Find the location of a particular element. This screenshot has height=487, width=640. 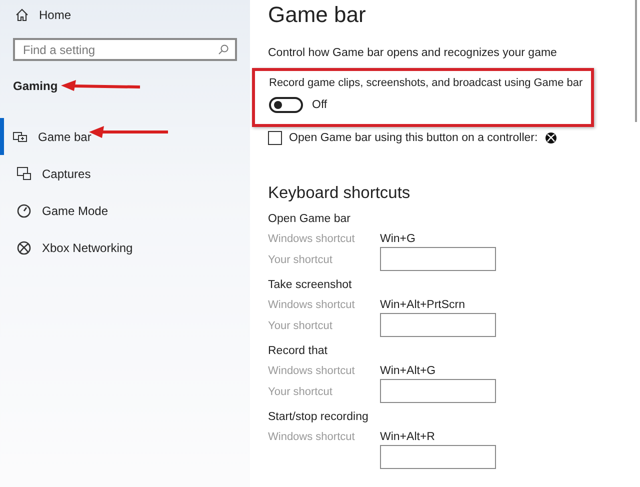

home-link: Home is located at coordinates (55, 15).